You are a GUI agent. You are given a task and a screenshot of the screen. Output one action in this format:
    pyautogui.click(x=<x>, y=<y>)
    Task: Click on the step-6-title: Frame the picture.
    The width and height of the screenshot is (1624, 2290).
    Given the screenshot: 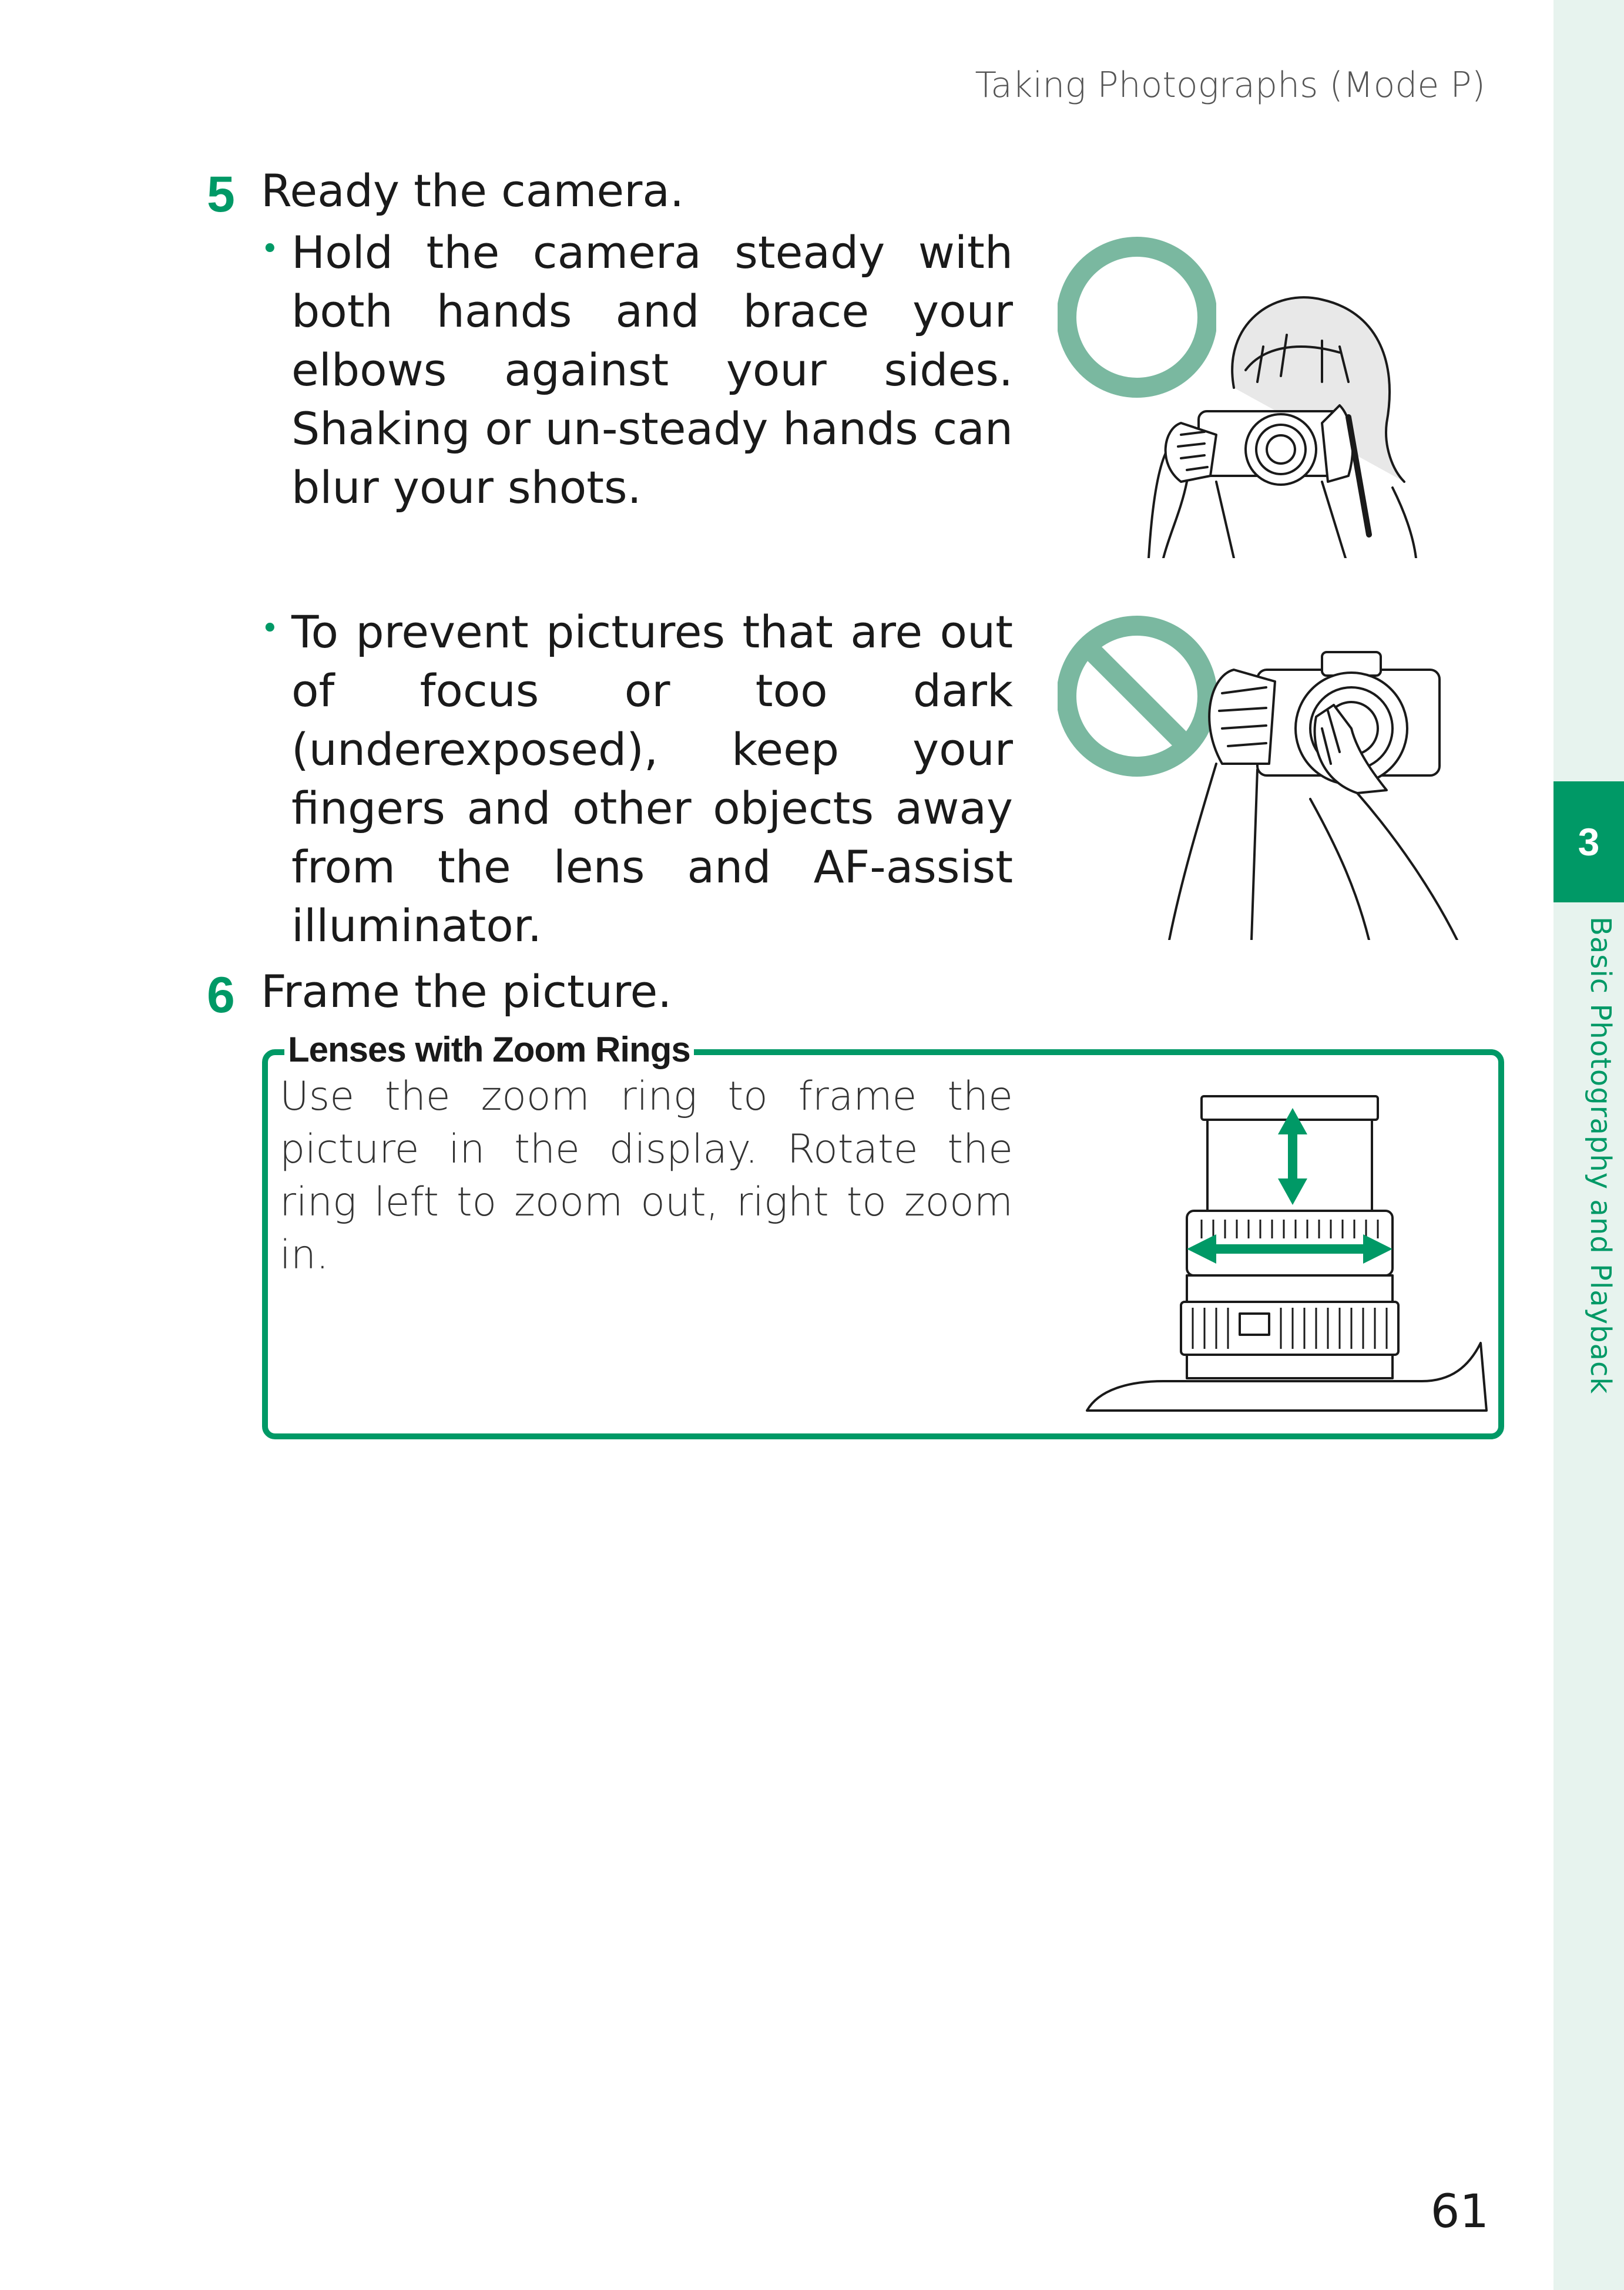 What is the action you would take?
    pyautogui.click(x=466, y=991)
    